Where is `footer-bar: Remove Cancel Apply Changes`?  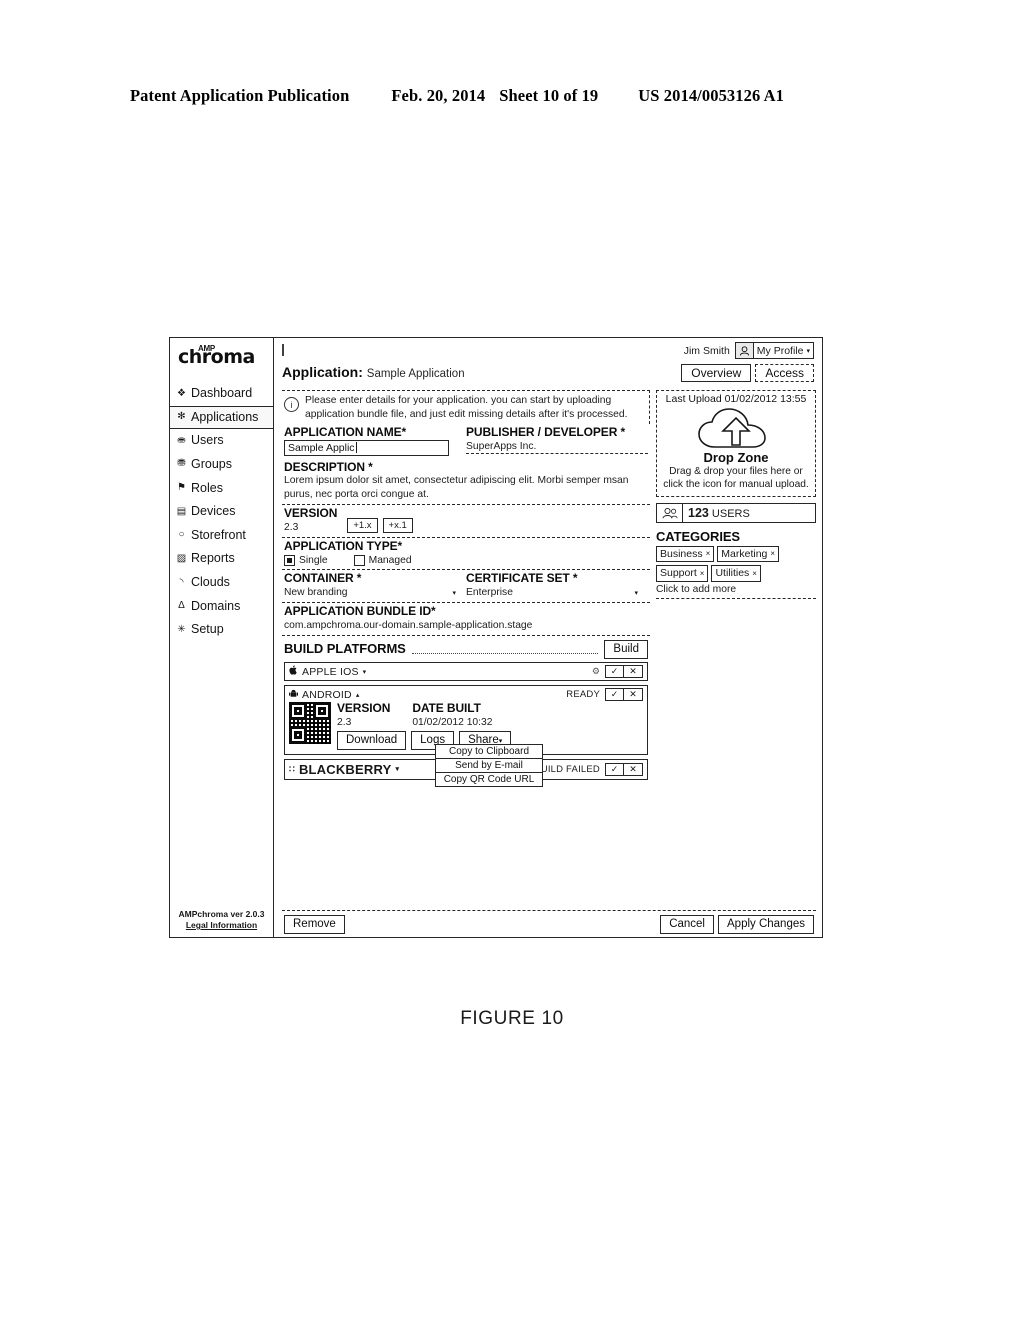
footer-bar: Remove Cancel Apply Changes is located at coordinates (549, 923).